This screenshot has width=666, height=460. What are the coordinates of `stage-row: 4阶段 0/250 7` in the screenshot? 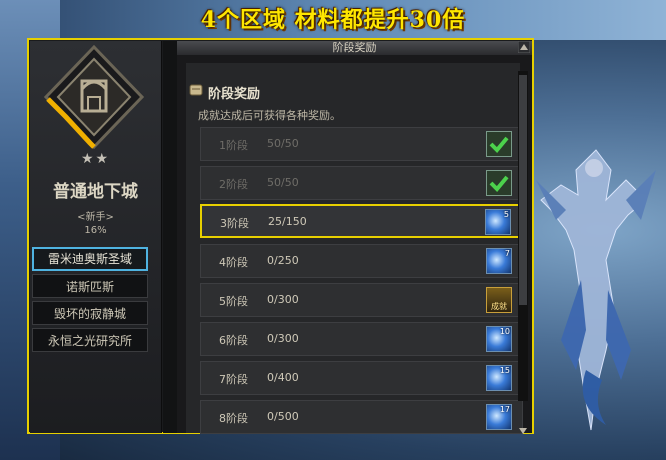 It's located at (361, 261).